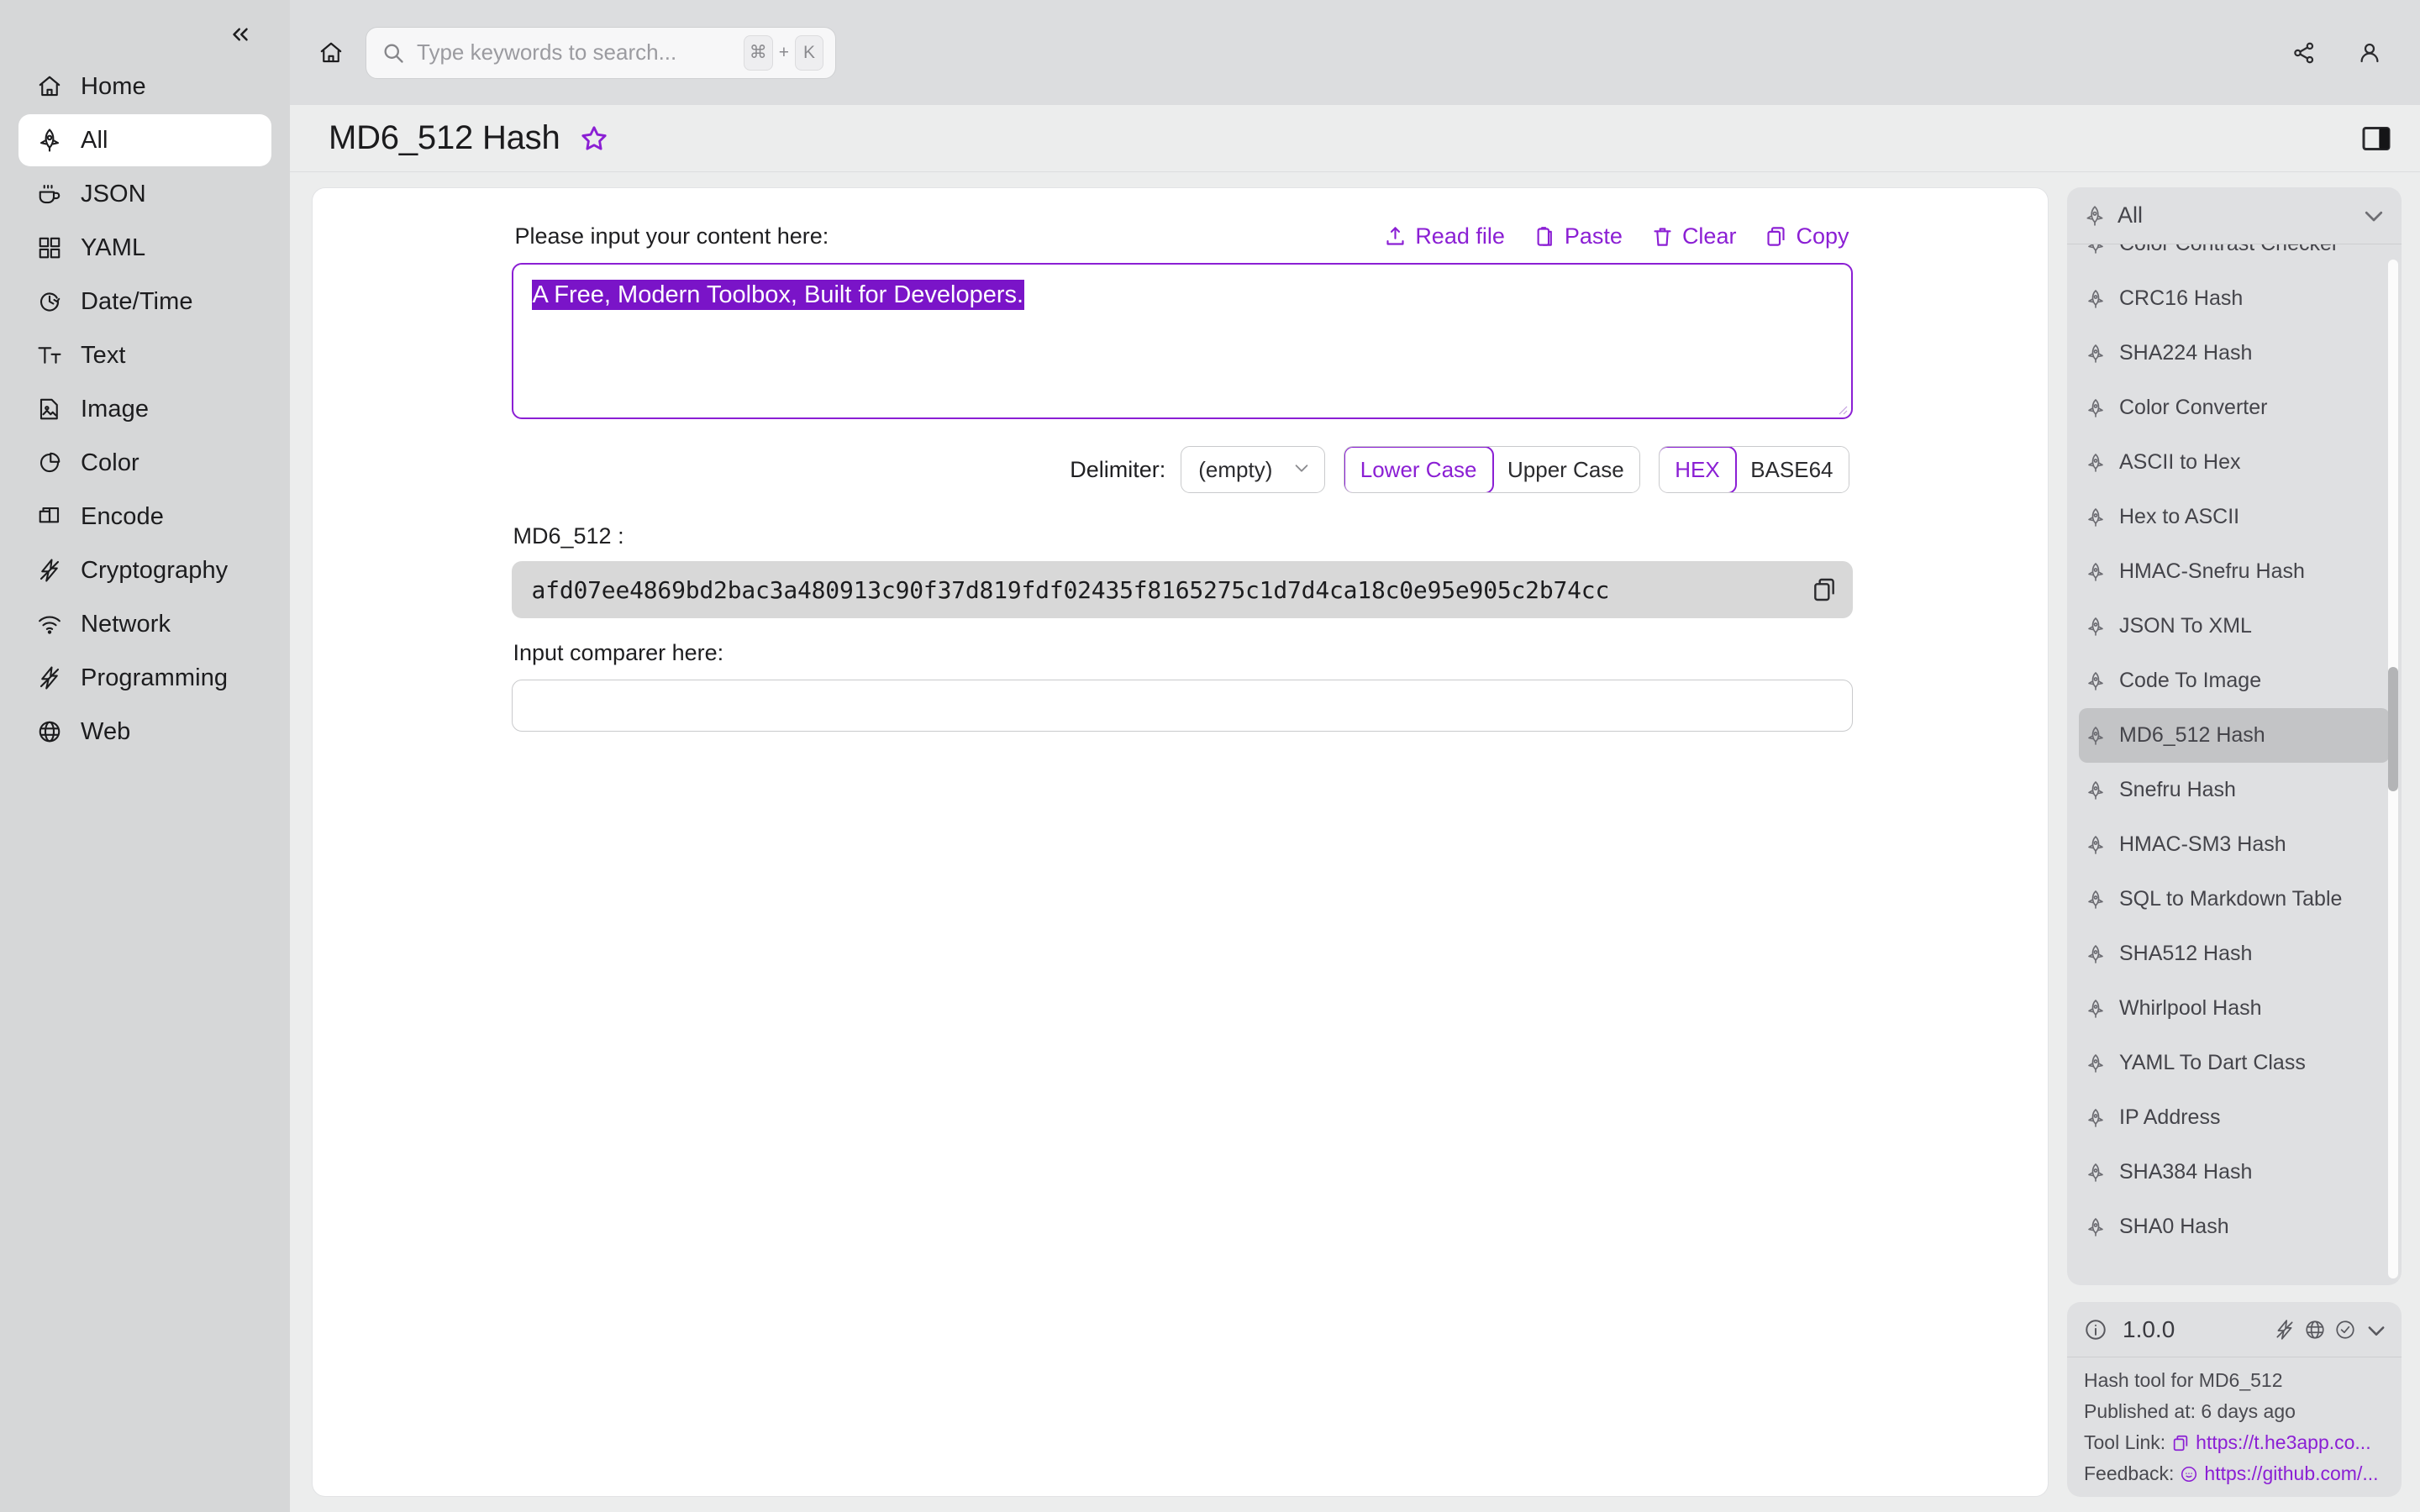 This screenshot has width=2420, height=1512. I want to click on sidebar-item-json: JSON, so click(144, 194).